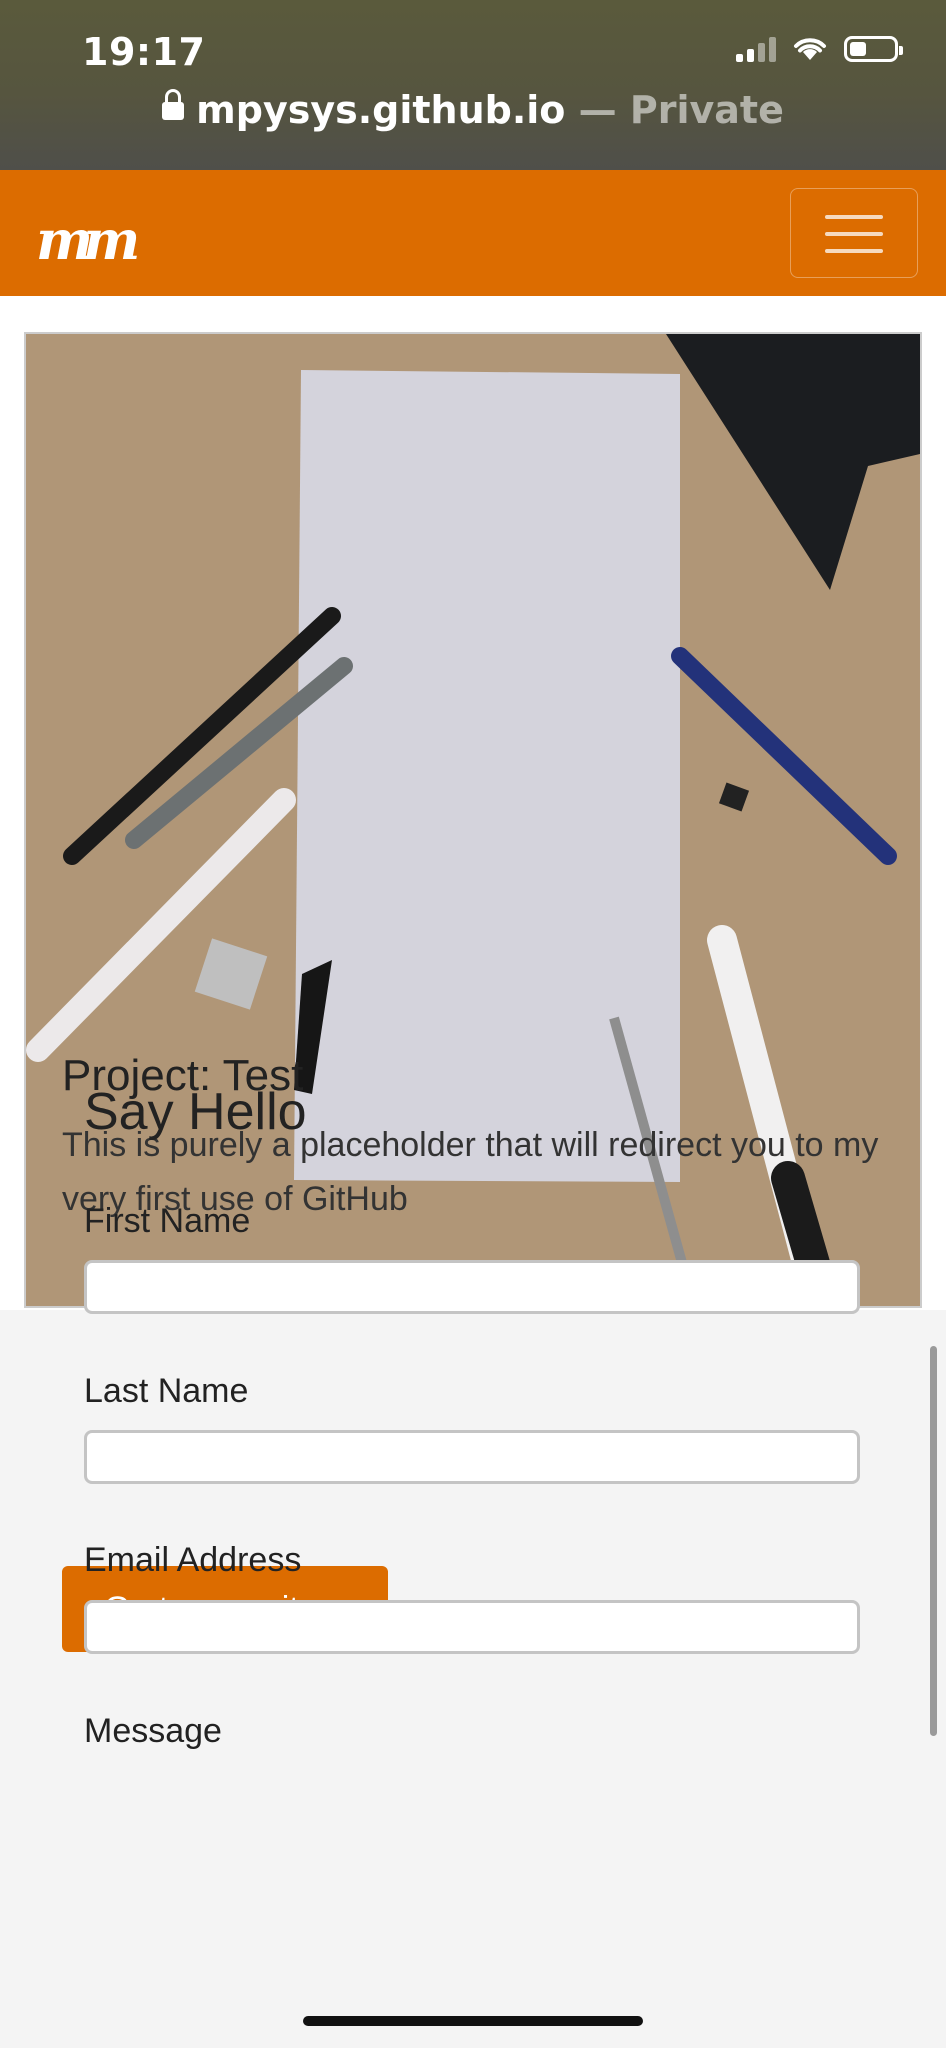 Image resolution: width=946 pixels, height=2048 pixels. I want to click on site-logo: mm, so click(88, 240).